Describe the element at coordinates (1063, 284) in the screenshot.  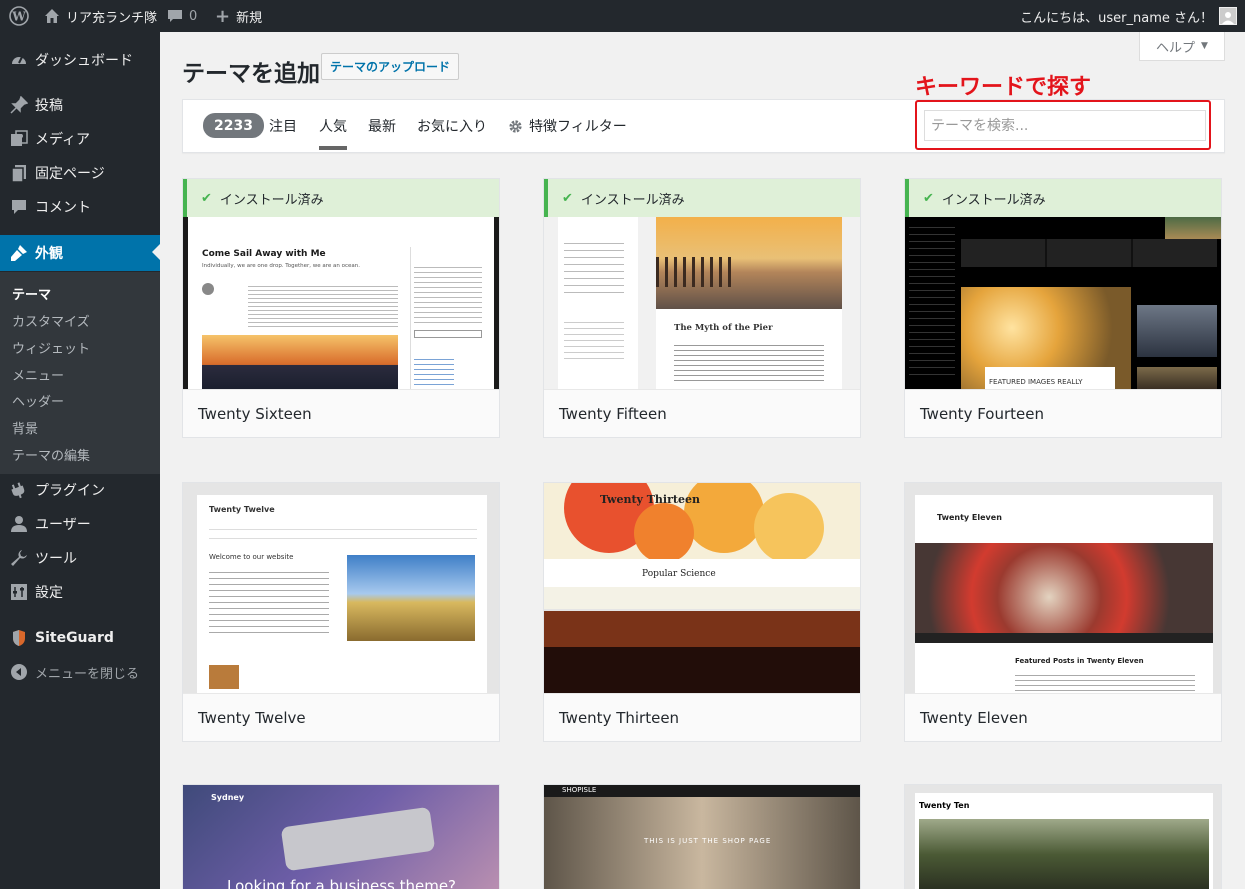
I see `theme-screenshot: FEATURED IMAGES REALLY ✔ インストール済み` at that location.